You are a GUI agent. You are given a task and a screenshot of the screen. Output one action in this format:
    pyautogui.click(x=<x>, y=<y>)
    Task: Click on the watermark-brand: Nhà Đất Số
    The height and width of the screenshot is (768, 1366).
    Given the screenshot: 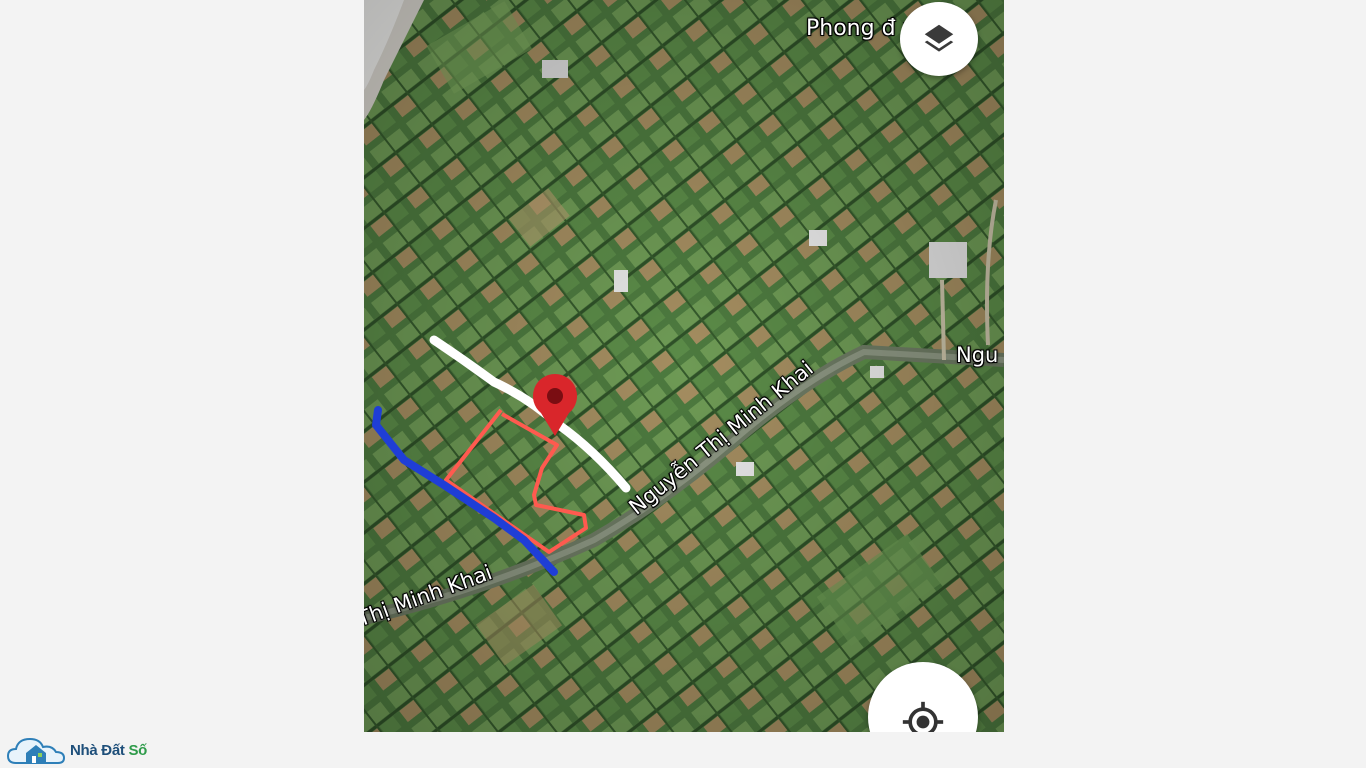 What is the action you would take?
    pyautogui.click(x=108, y=750)
    